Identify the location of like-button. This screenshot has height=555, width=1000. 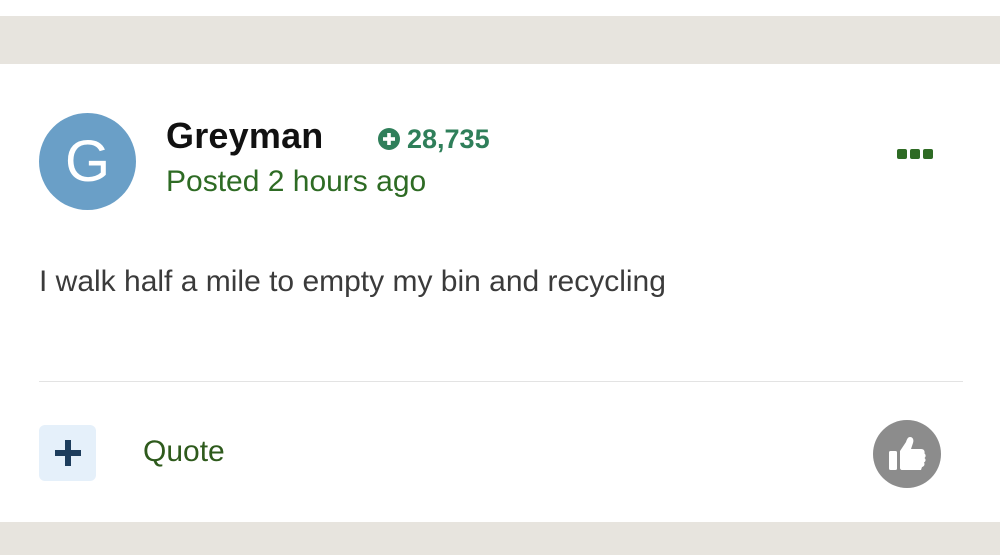
(907, 454).